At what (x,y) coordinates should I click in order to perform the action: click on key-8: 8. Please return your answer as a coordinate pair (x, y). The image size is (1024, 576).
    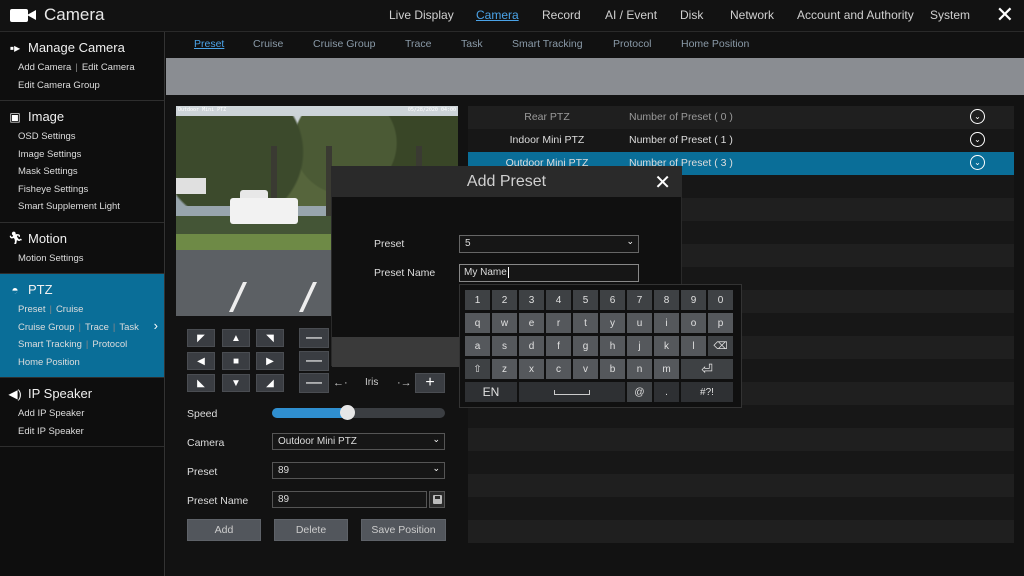
    Looking at the image, I should click on (666, 300).